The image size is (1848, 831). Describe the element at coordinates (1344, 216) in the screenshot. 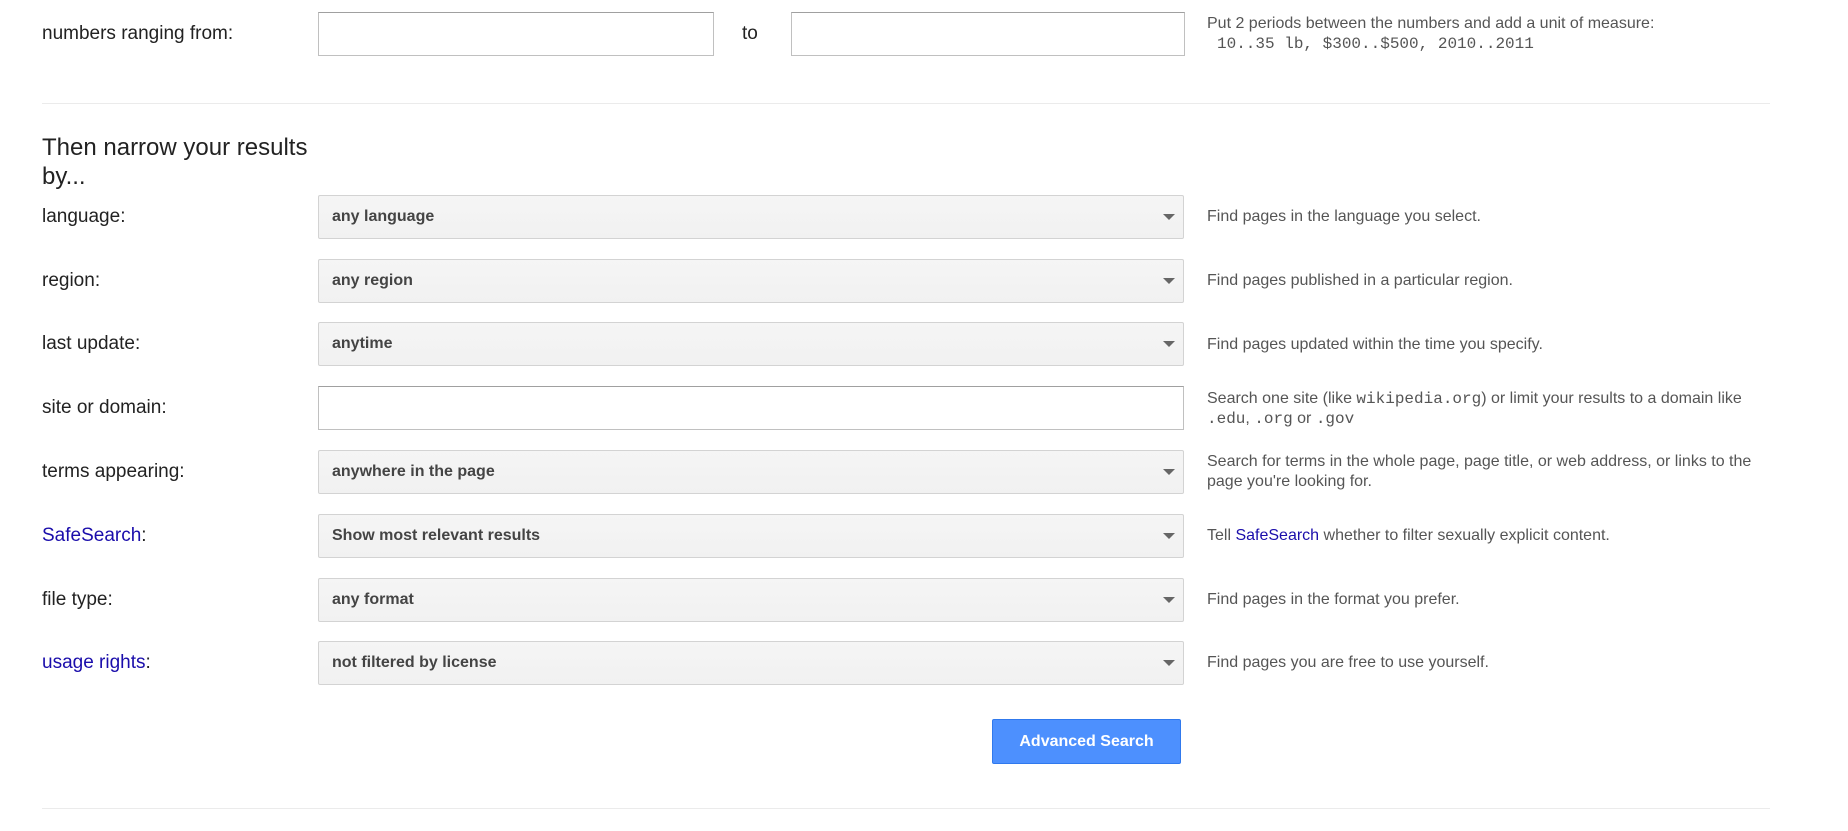

I see `language-help: Find pages in the language you select.` at that location.